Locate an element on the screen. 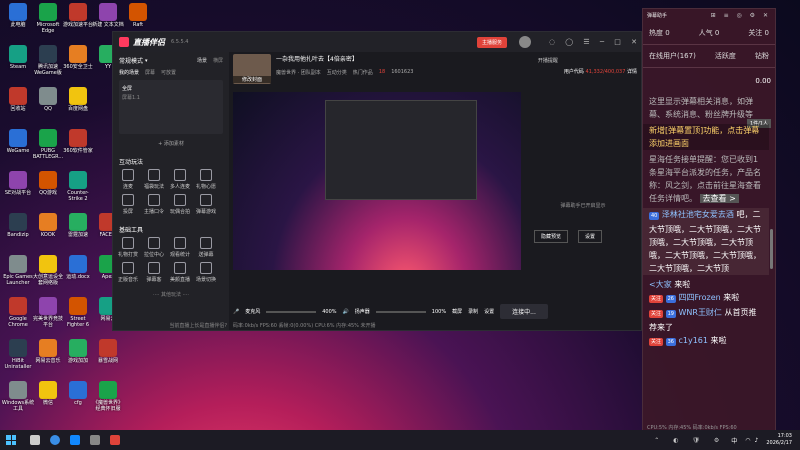 The height and width of the screenshot is (450, 800). settings-button: 设置 is located at coordinates (489, 311).